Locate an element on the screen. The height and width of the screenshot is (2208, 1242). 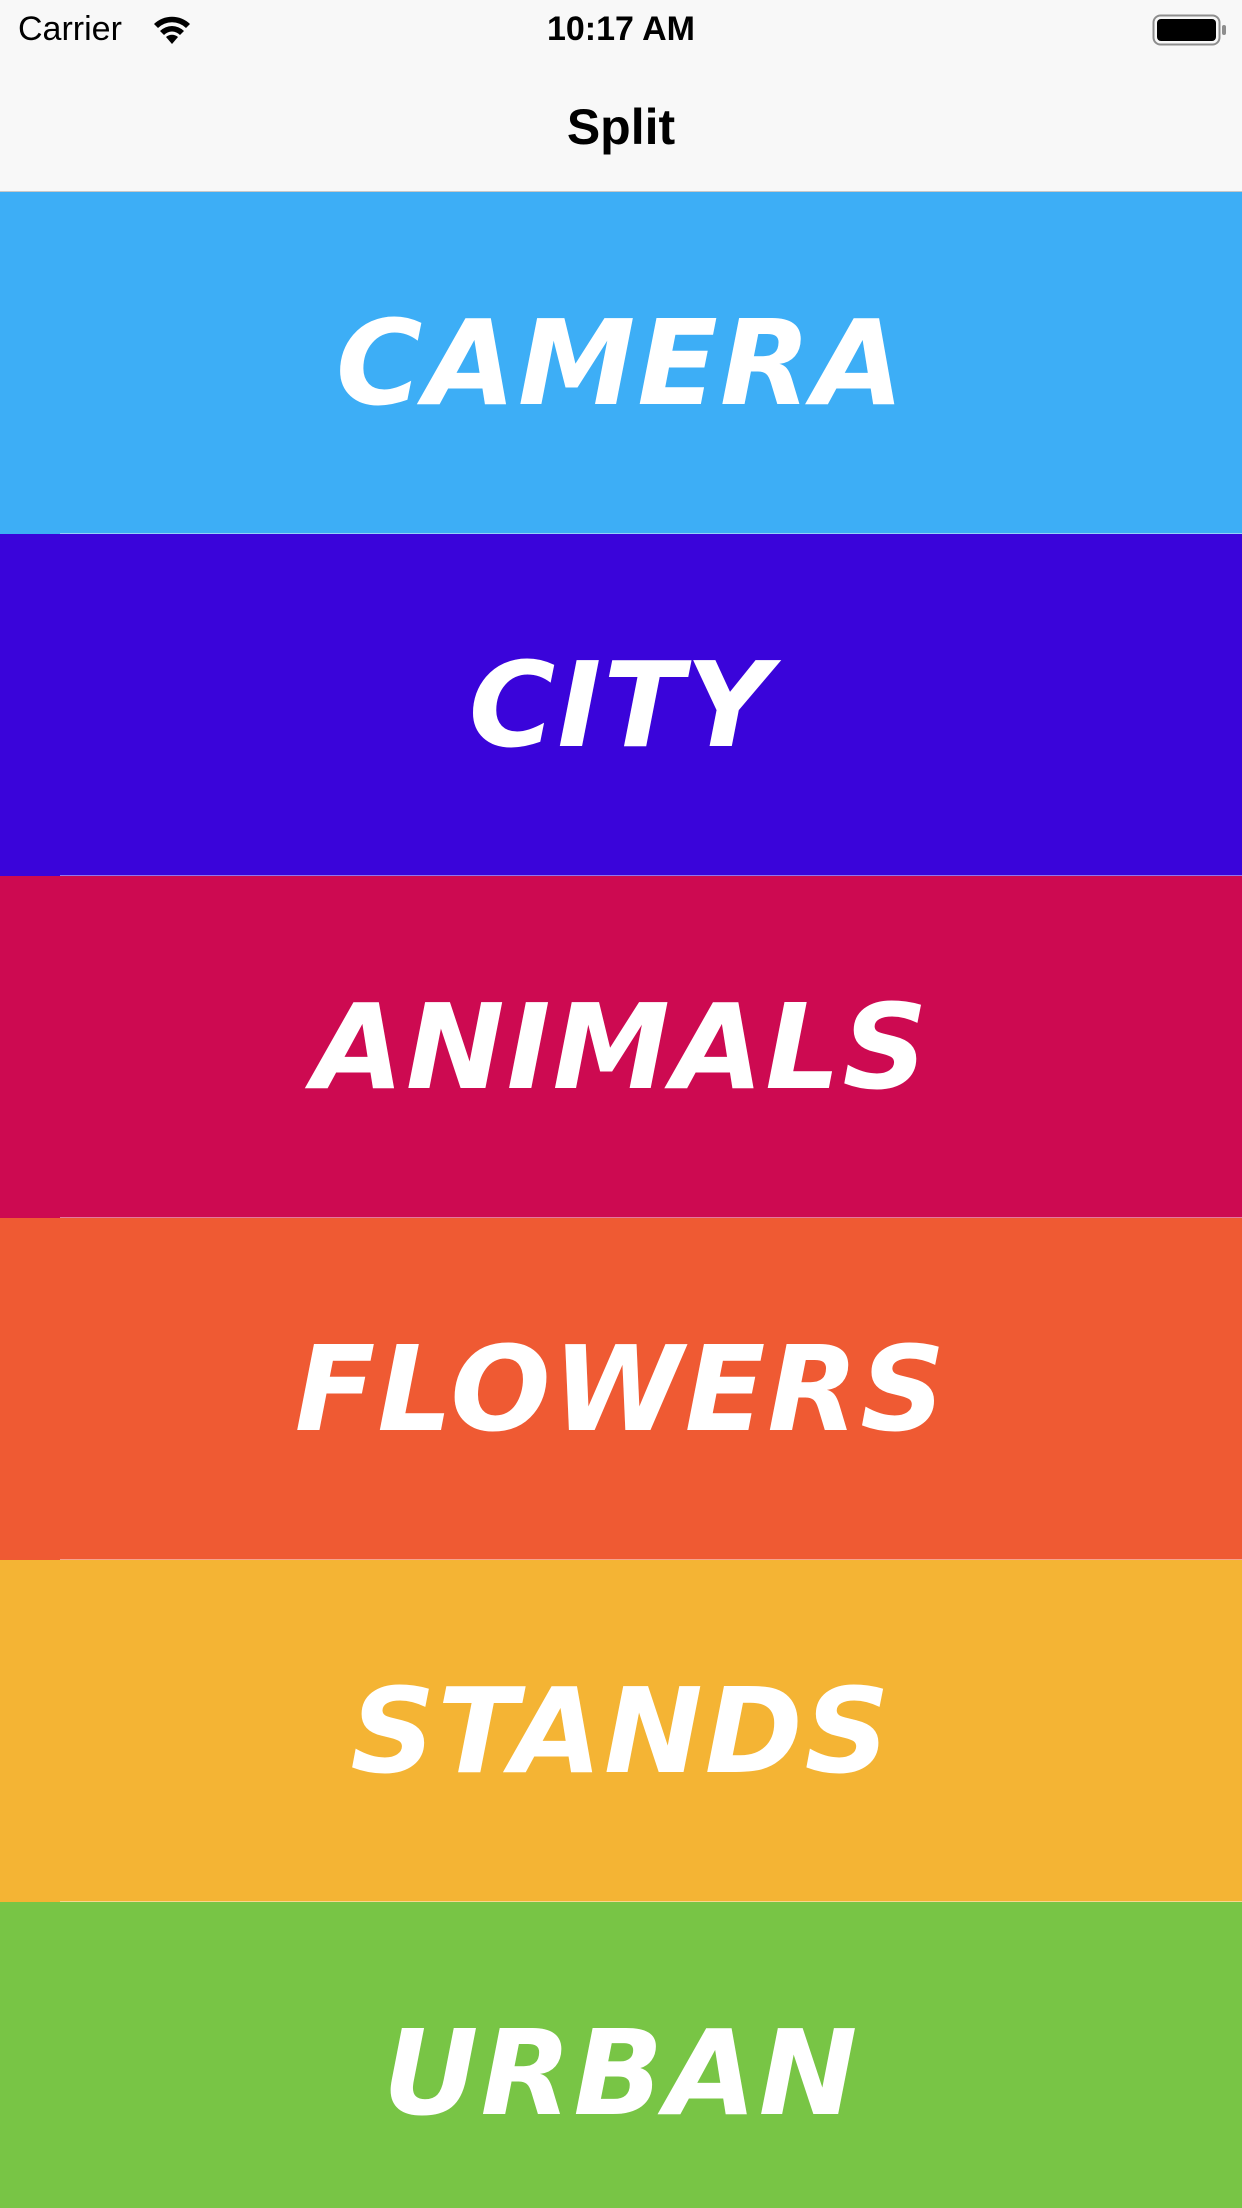
category-row-urban: URBAN is located at coordinates (621, 2055).